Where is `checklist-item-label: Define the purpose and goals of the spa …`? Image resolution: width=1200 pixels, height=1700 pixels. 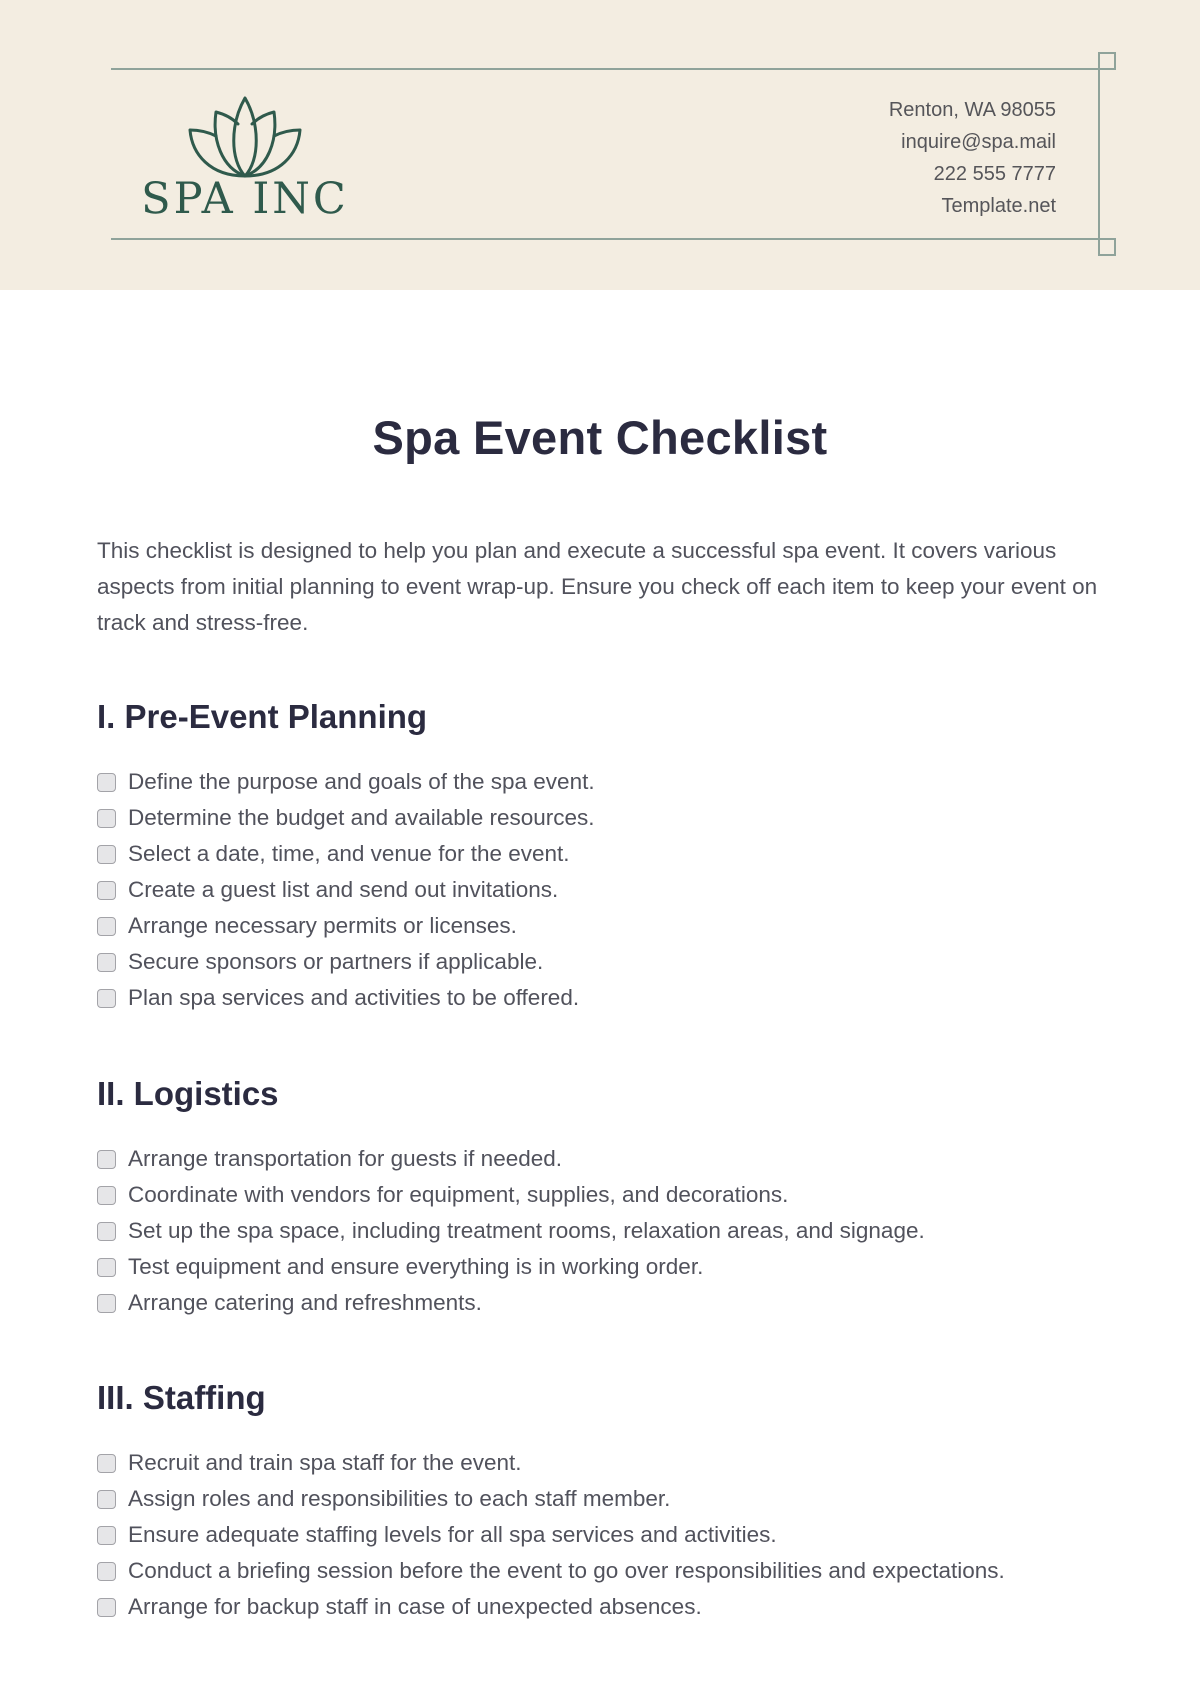 checklist-item-label: Define the purpose and goals of the spa … is located at coordinates (361, 781).